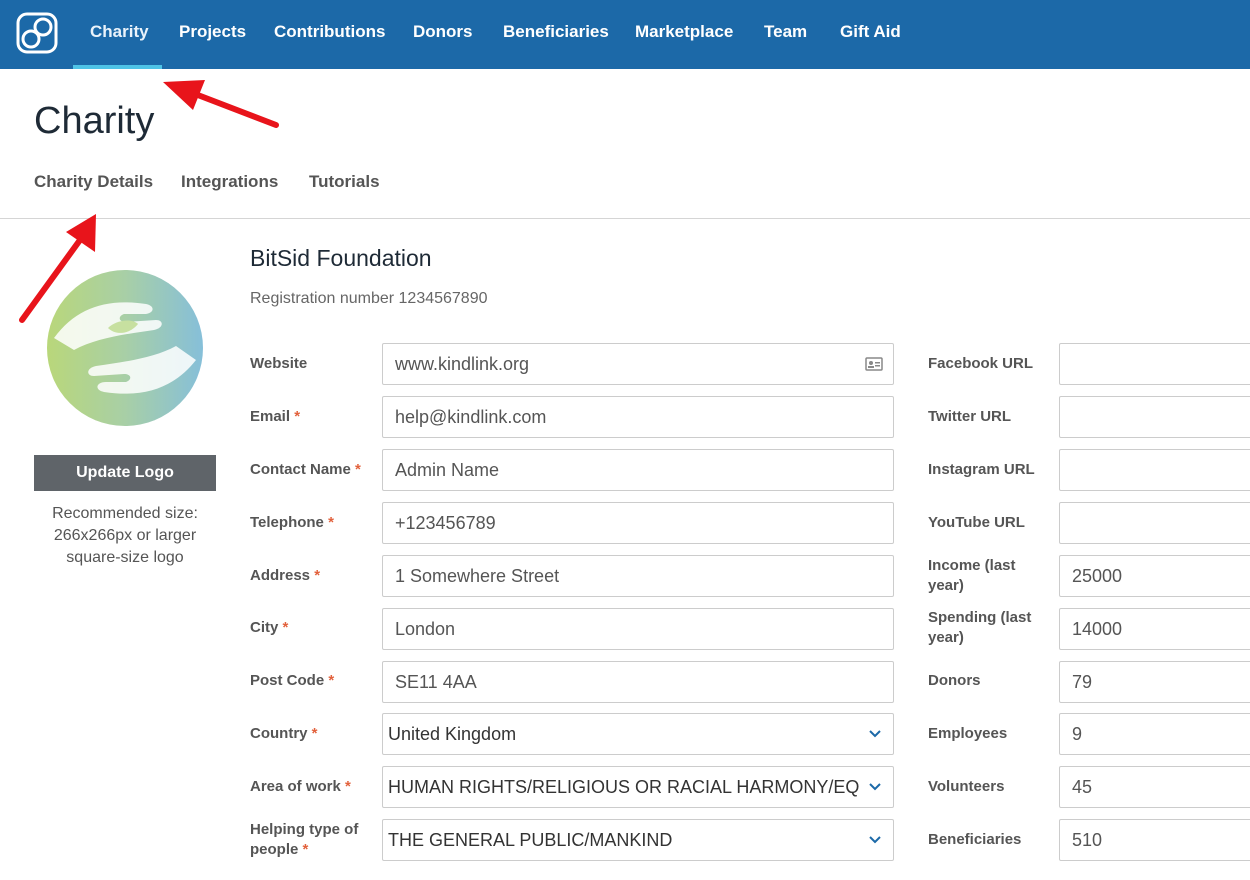 The height and width of the screenshot is (880, 1250). I want to click on address-card-icon, so click(874, 364).